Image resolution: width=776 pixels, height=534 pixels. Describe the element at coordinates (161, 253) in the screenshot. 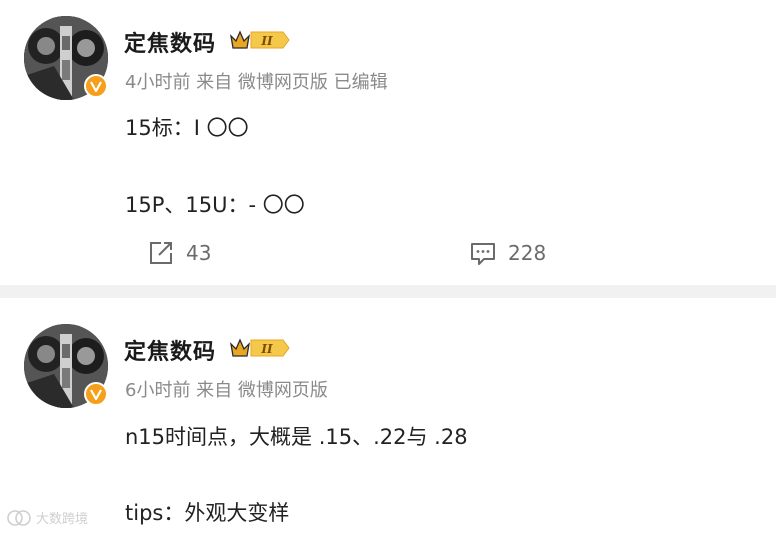

I see `repost-icon` at that location.